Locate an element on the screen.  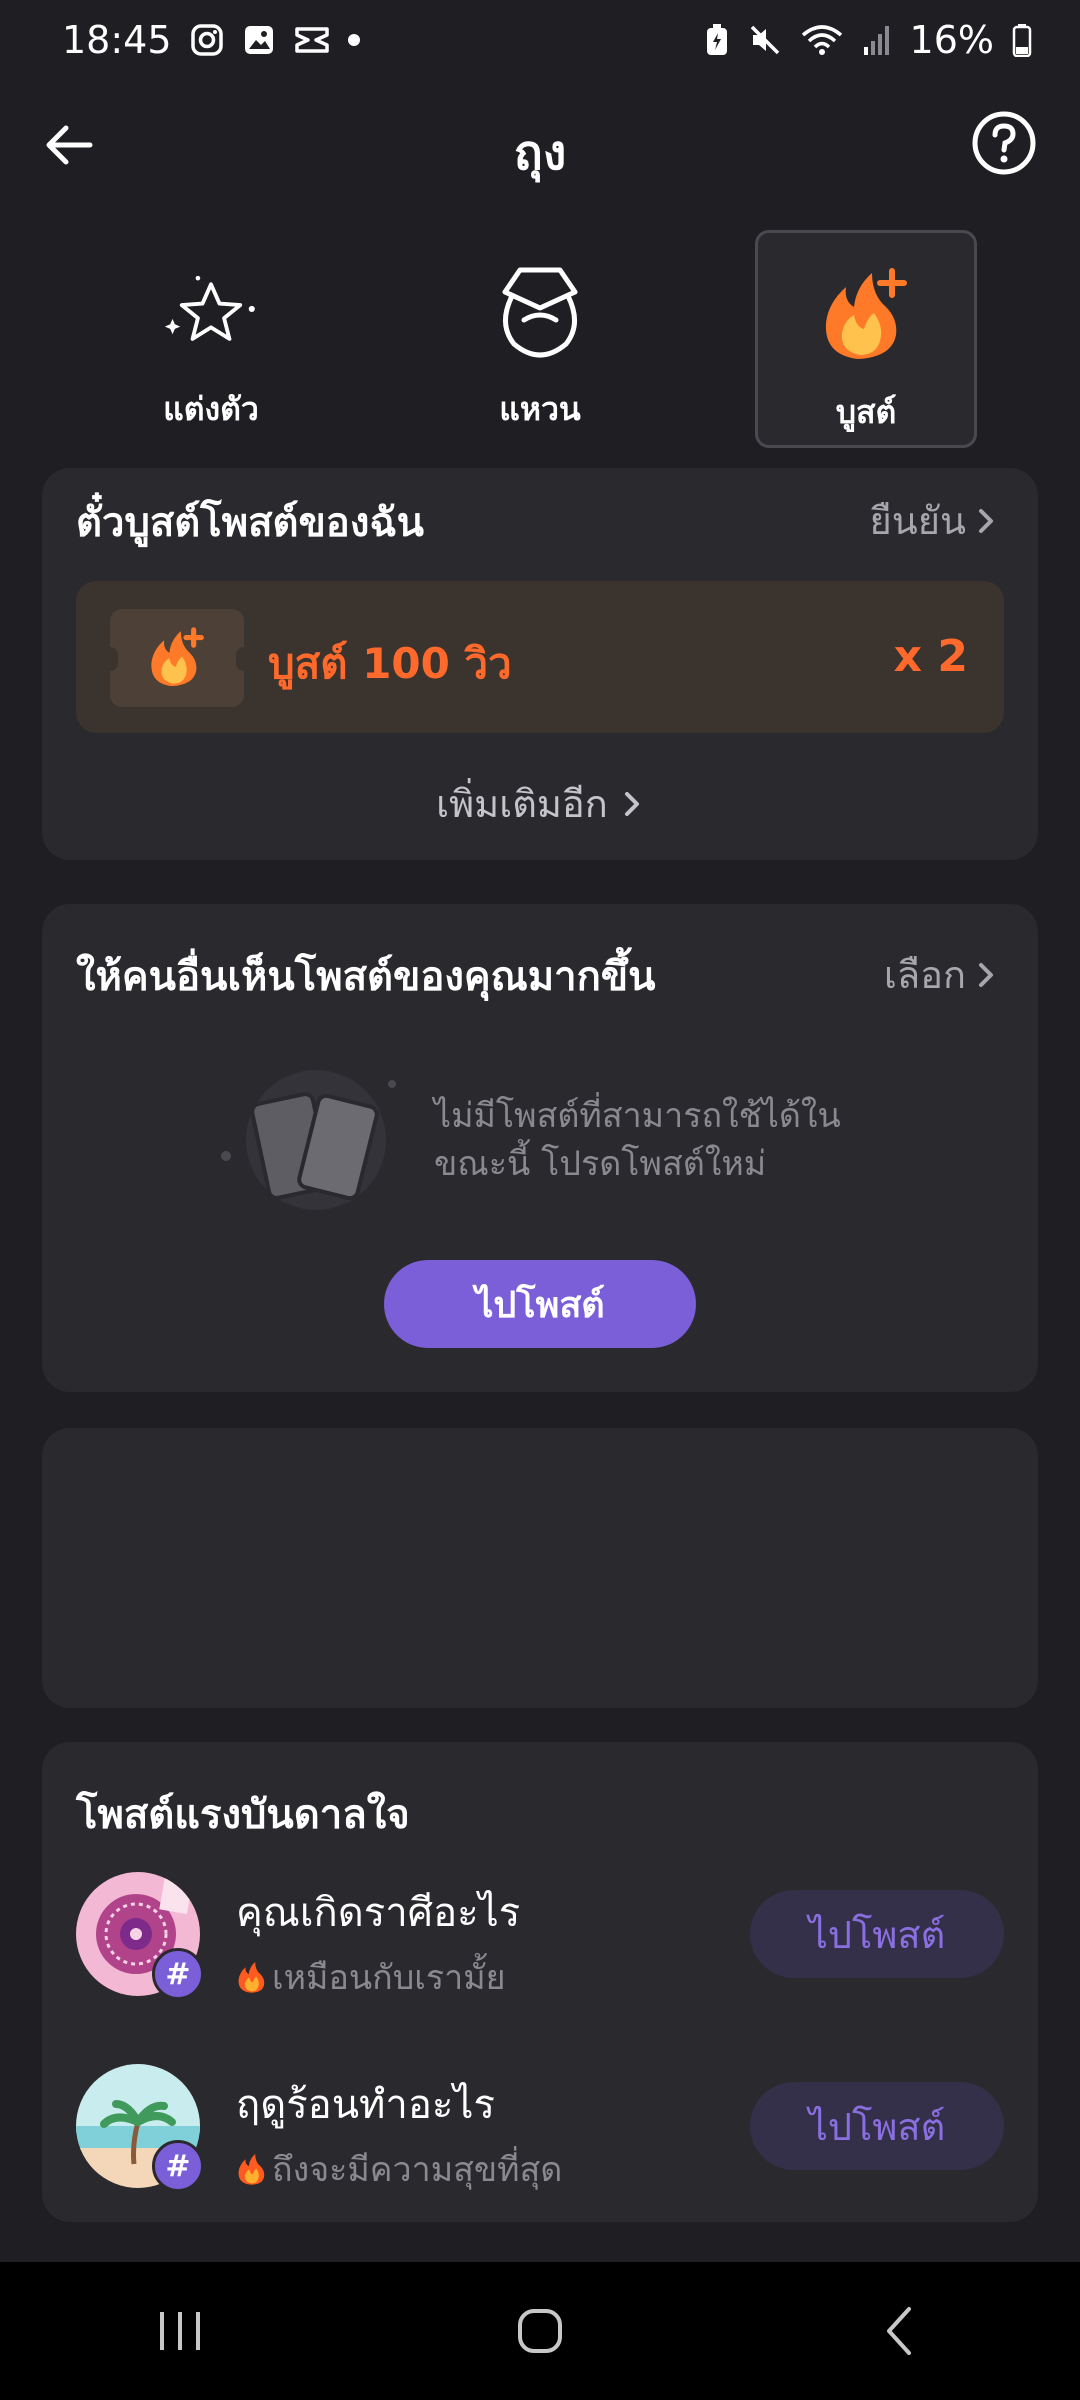
battery-icon is located at coordinates (1022, 40).